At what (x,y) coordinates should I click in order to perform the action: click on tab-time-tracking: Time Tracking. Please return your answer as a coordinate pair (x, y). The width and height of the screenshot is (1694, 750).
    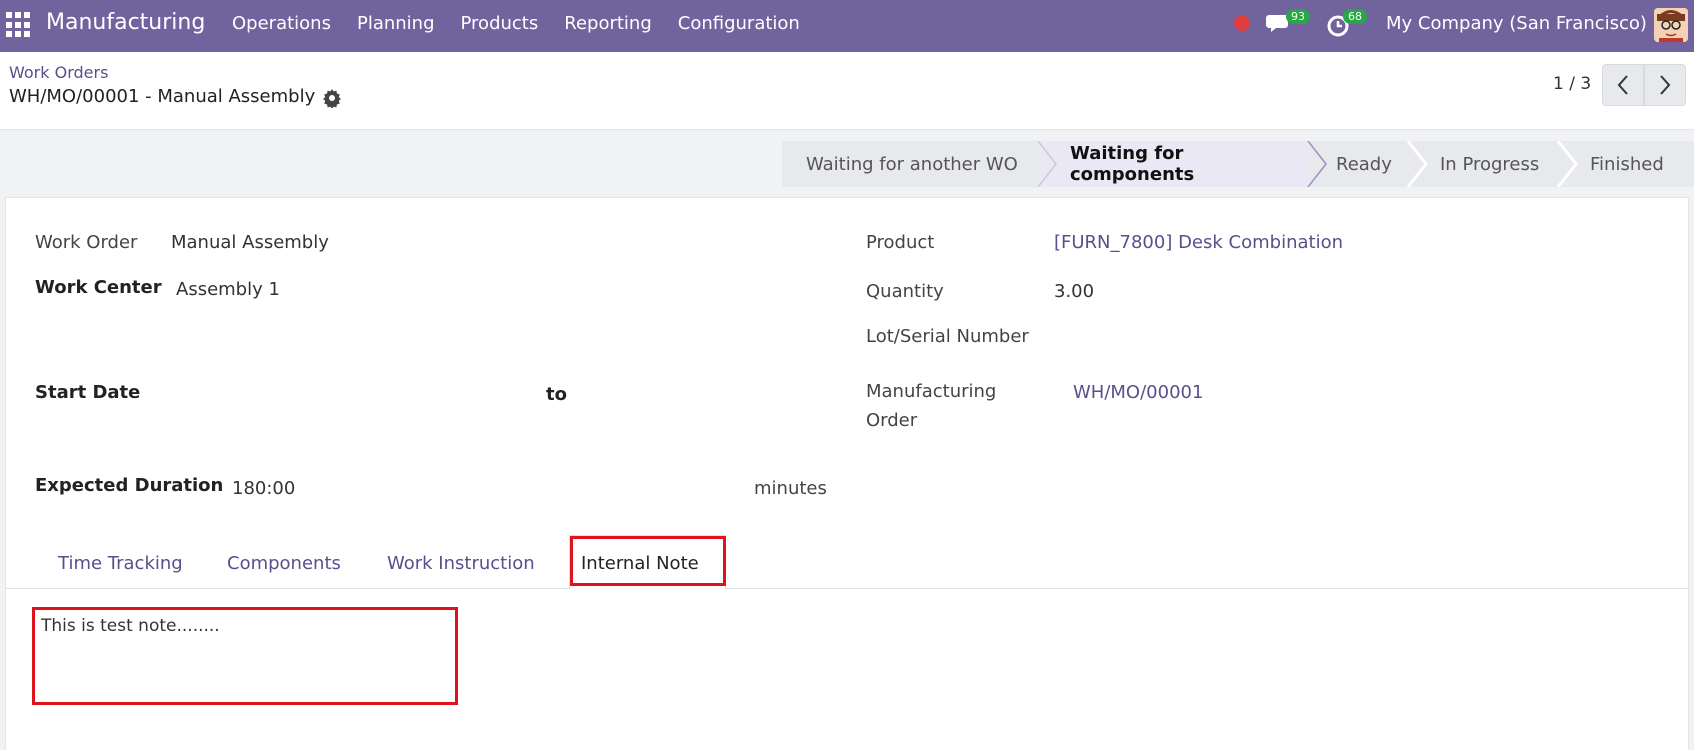
    Looking at the image, I should click on (120, 563).